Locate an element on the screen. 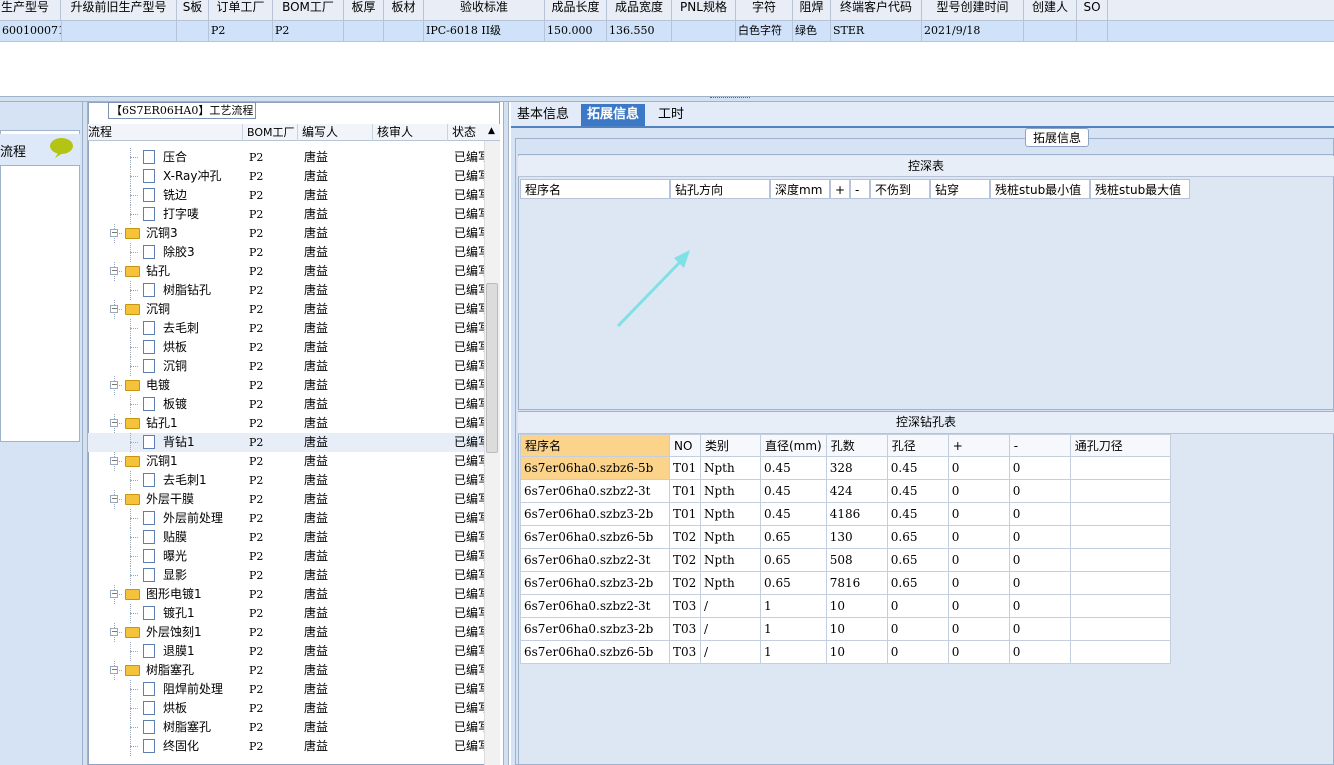 Image resolution: width=1334 pixels, height=765 pixels. table-row: 6s7er06ha0.szbz2-3t T03/1 10 0 0 0 is located at coordinates (845, 606).